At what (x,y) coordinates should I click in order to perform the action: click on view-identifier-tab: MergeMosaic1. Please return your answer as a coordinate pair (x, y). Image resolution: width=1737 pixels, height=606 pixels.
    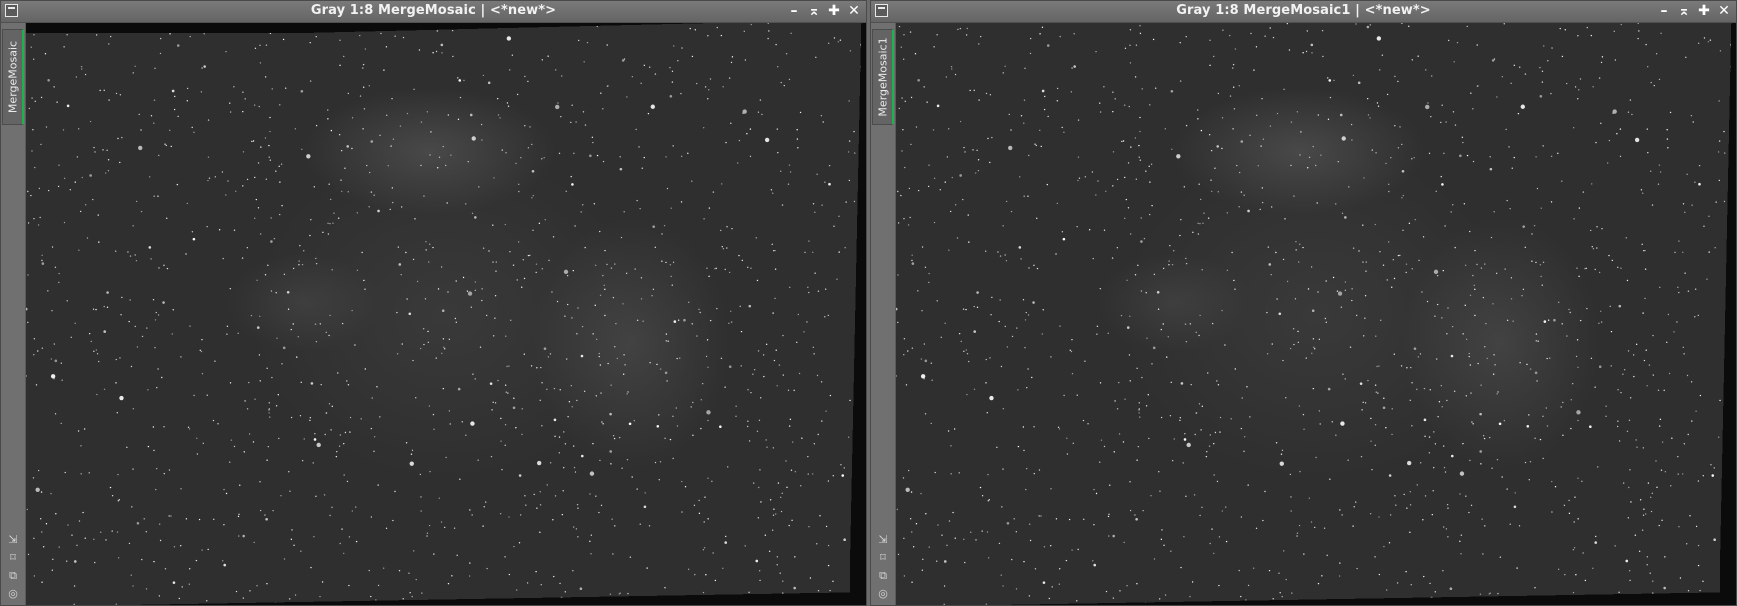
    Looking at the image, I should click on (883, 77).